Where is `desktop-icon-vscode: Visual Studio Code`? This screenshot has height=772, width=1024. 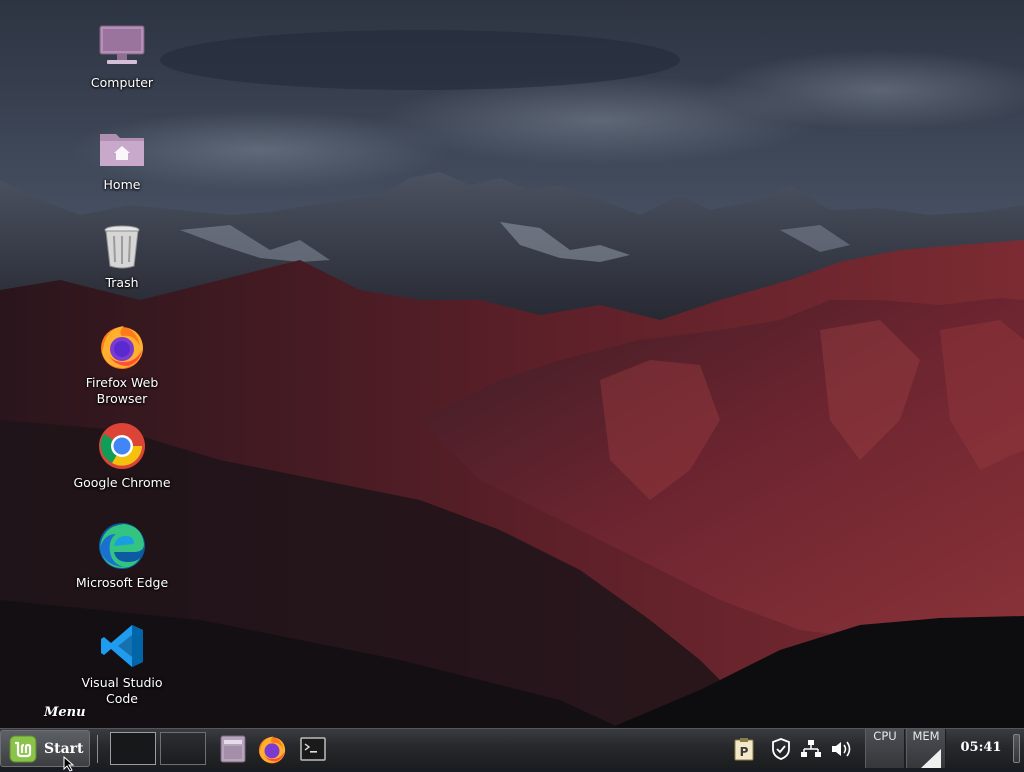
desktop-icon-vscode: Visual Studio Code is located at coordinates (122, 663).